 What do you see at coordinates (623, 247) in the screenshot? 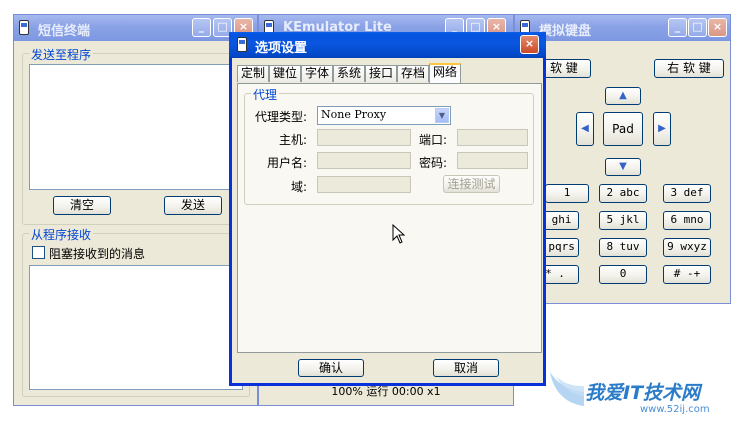
I see `key-8: 8 tuv` at bounding box center [623, 247].